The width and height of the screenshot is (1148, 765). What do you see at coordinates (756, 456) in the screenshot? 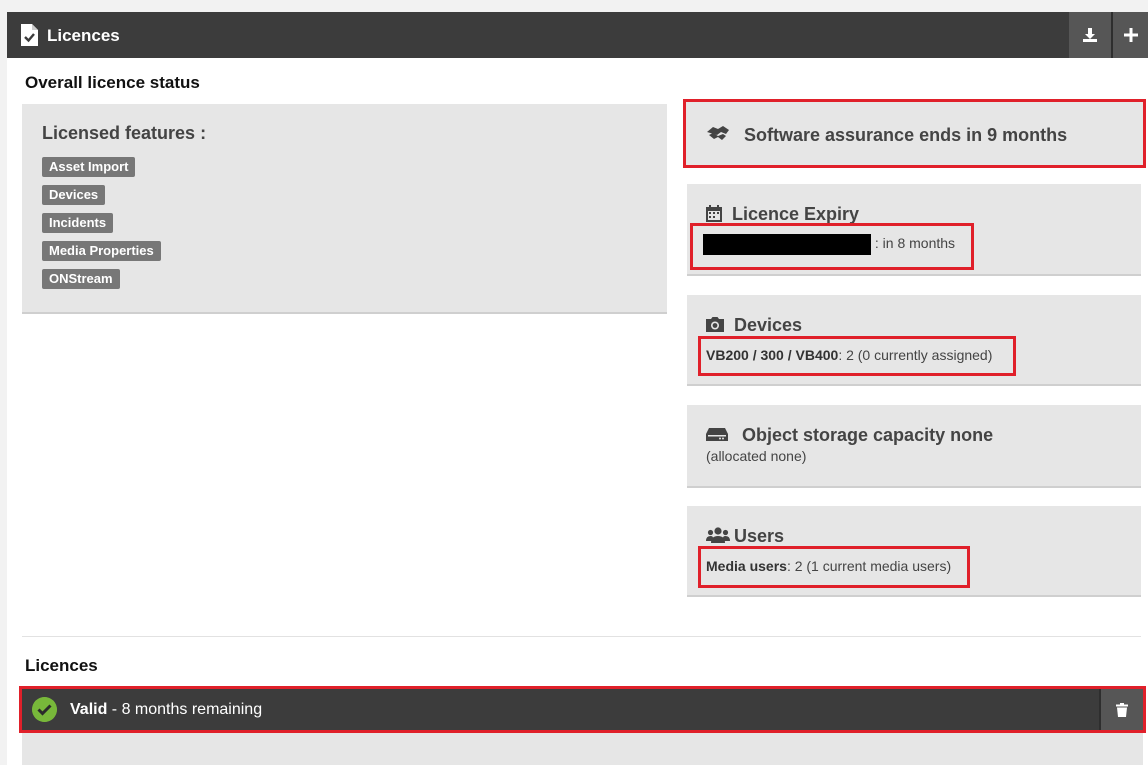
I see `object-storage-detail: (allocated none)` at bounding box center [756, 456].